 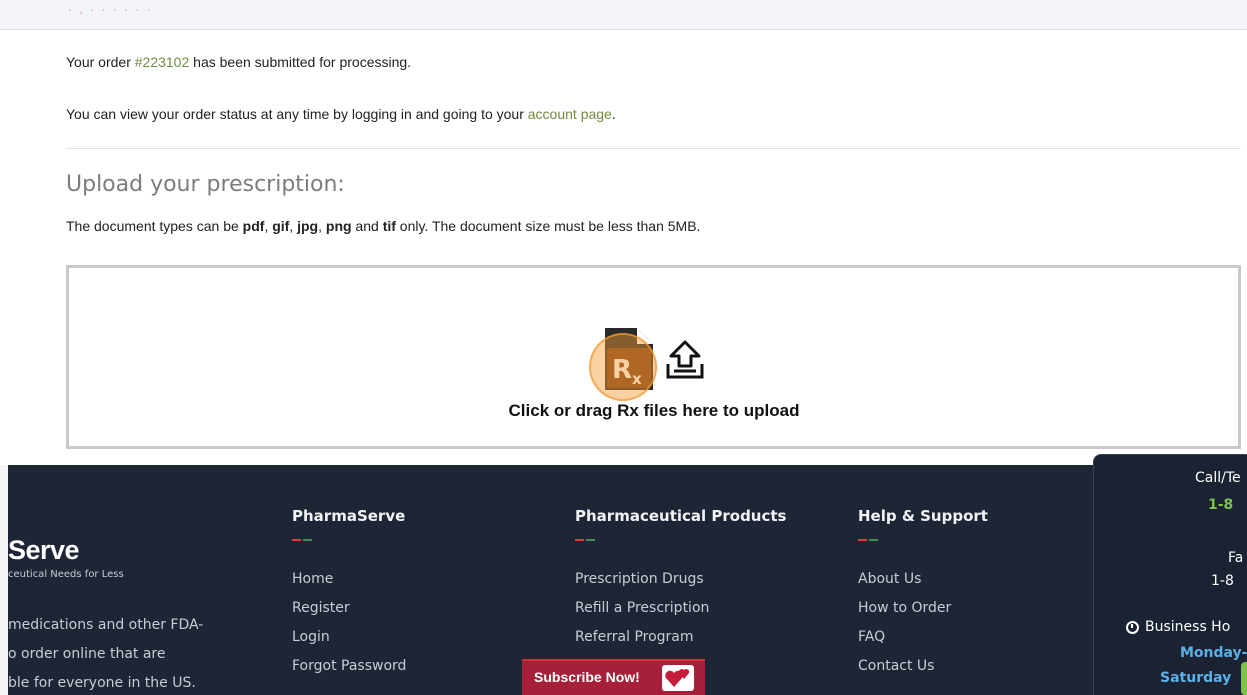 What do you see at coordinates (680, 643) in the screenshot?
I see `footer-link-referral: Referral Program` at bounding box center [680, 643].